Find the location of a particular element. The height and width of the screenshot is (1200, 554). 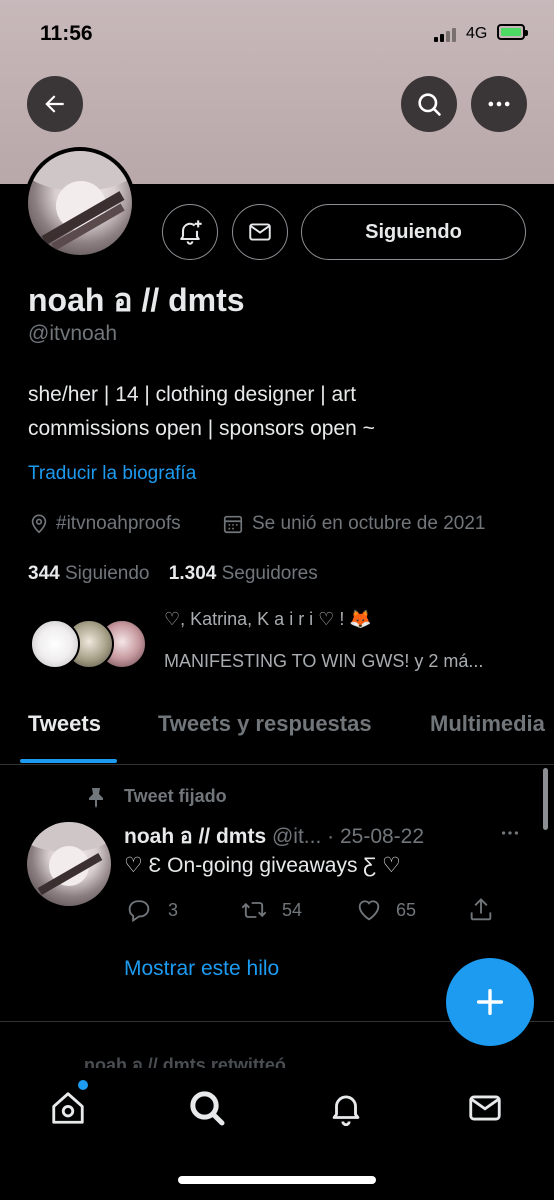

home-indicator is located at coordinates (277, 1180).